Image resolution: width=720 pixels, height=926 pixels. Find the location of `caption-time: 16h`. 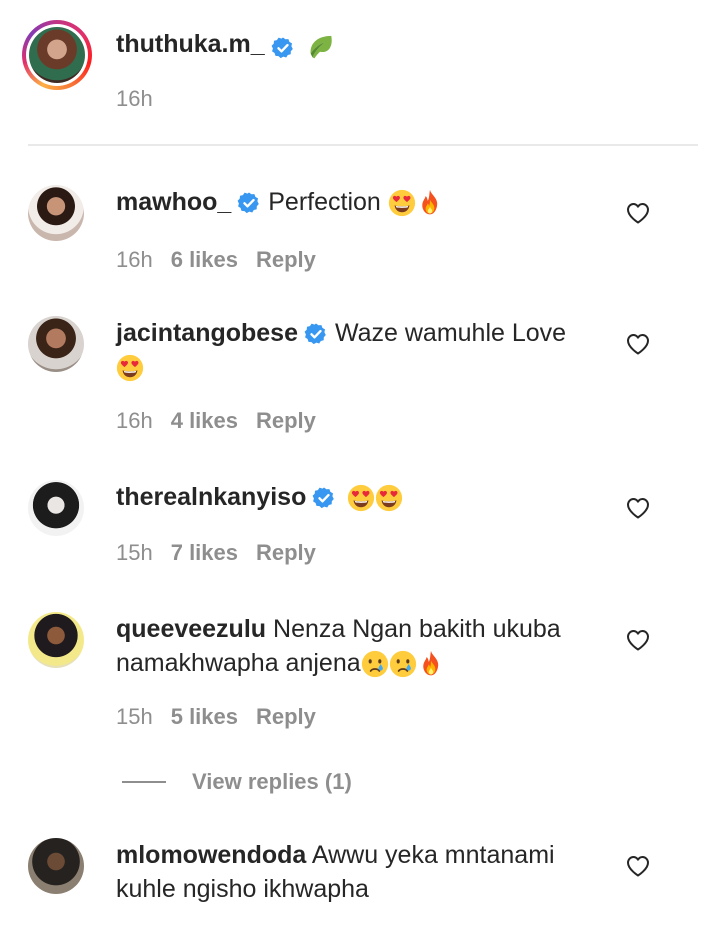

caption-time: 16h is located at coordinates (134, 98).